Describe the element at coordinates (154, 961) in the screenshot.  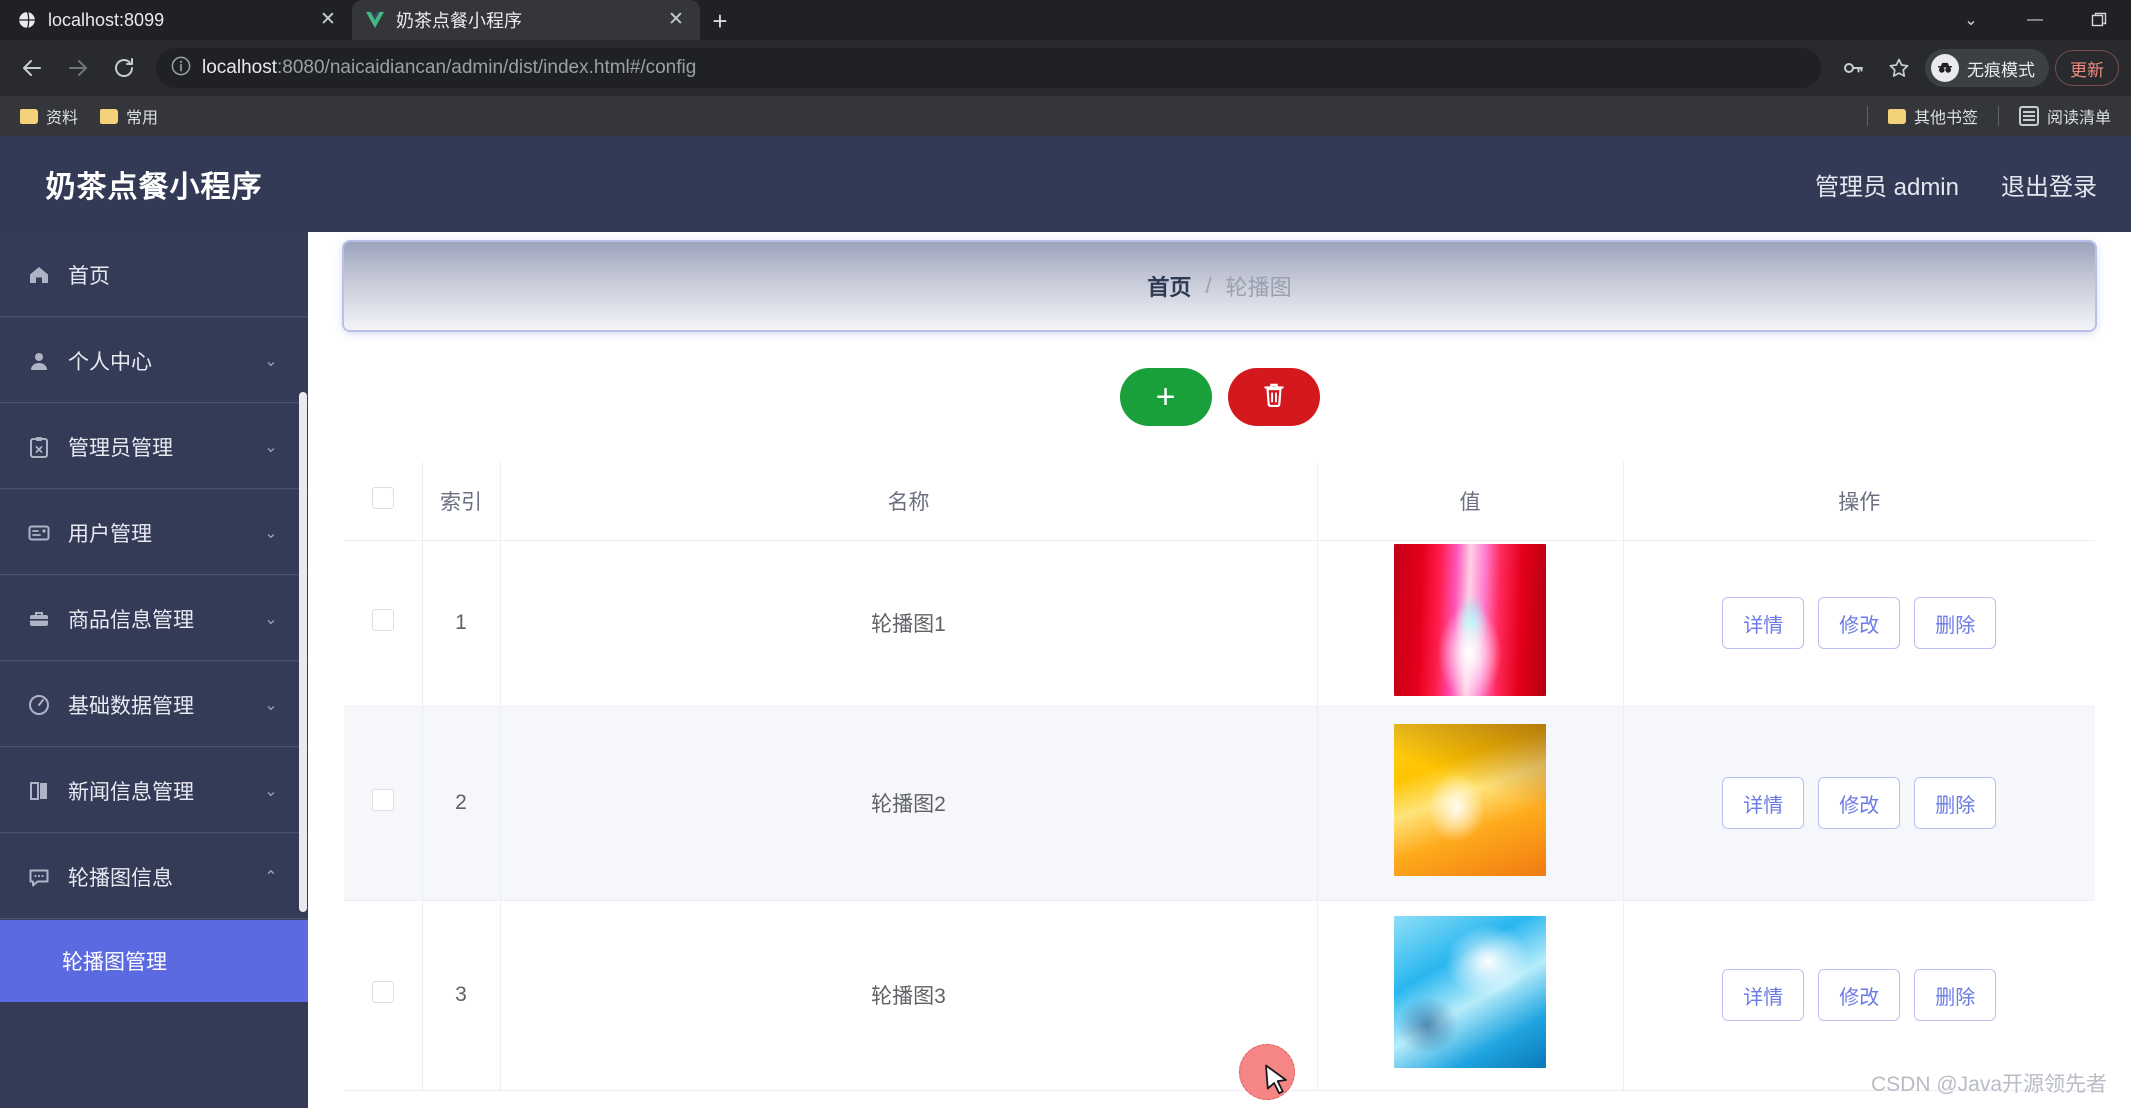
I see `sidebar-subitem-carousel-management: 轮播图管理` at that location.